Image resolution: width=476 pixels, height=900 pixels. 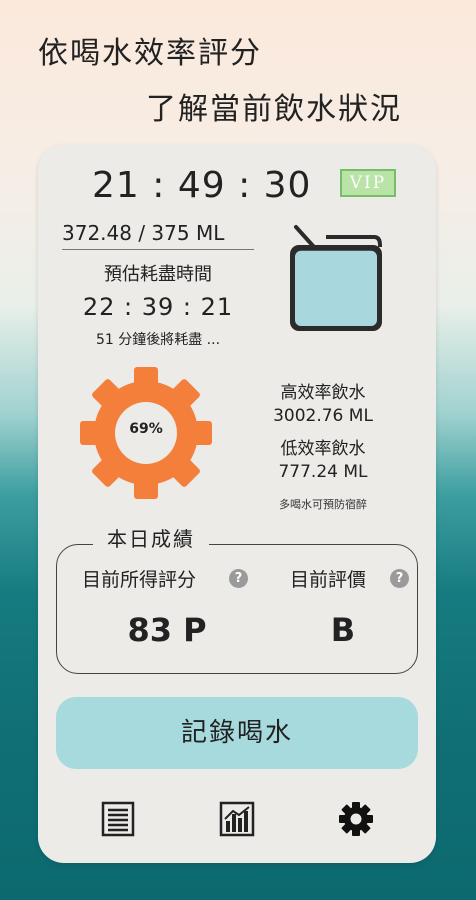 I want to click on high-efficiency-label: 高效率飲水, so click(x=323, y=393).